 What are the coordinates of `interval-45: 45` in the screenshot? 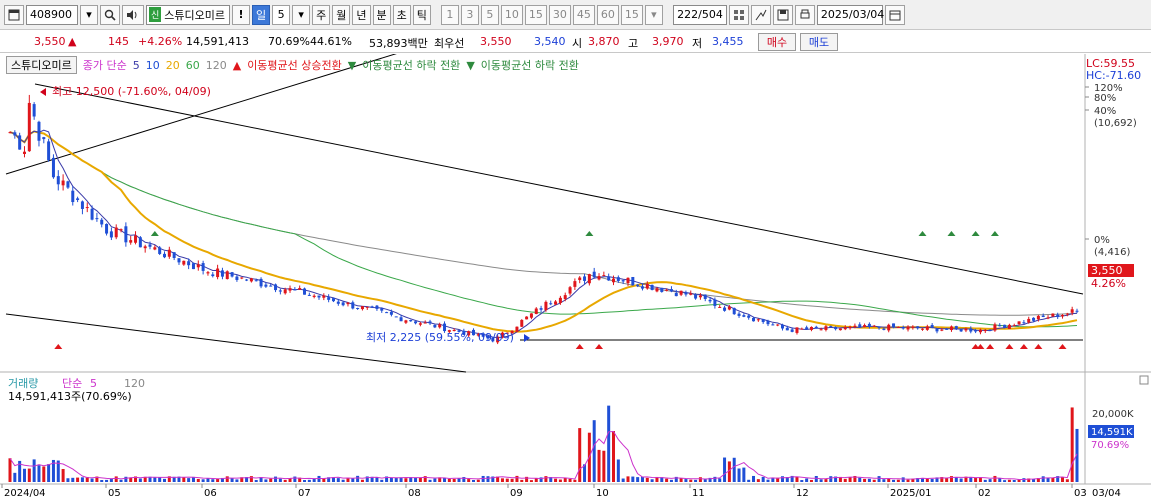 It's located at (583, 14).